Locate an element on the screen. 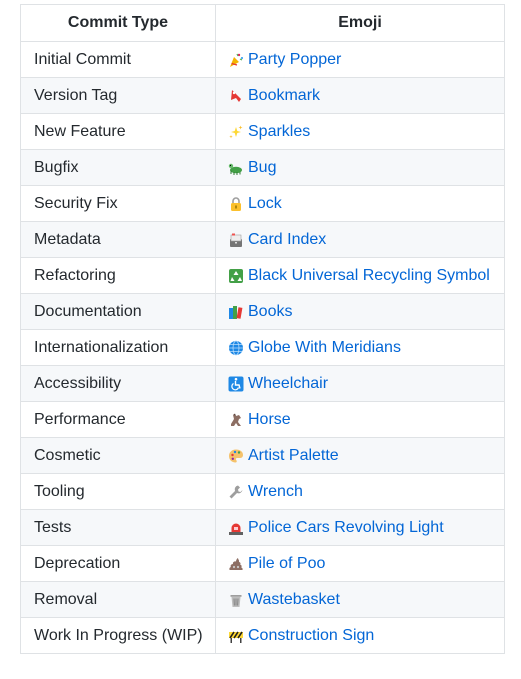 This screenshot has height=679, width=521. table-row: Internationalization Globe With Meridians is located at coordinates (262, 347).